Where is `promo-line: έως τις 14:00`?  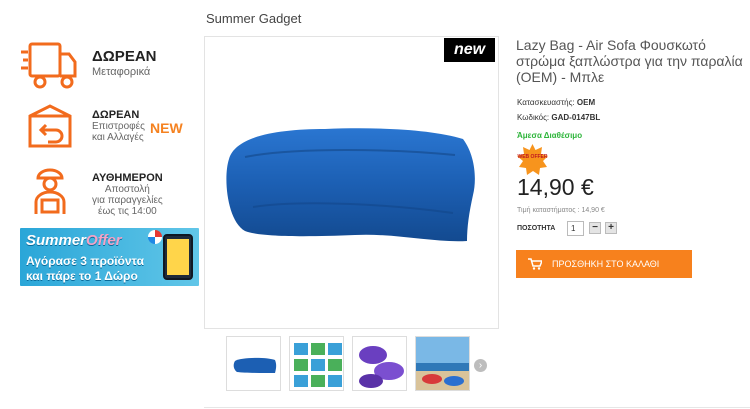 promo-line: έως τις 14:00 is located at coordinates (127, 211).